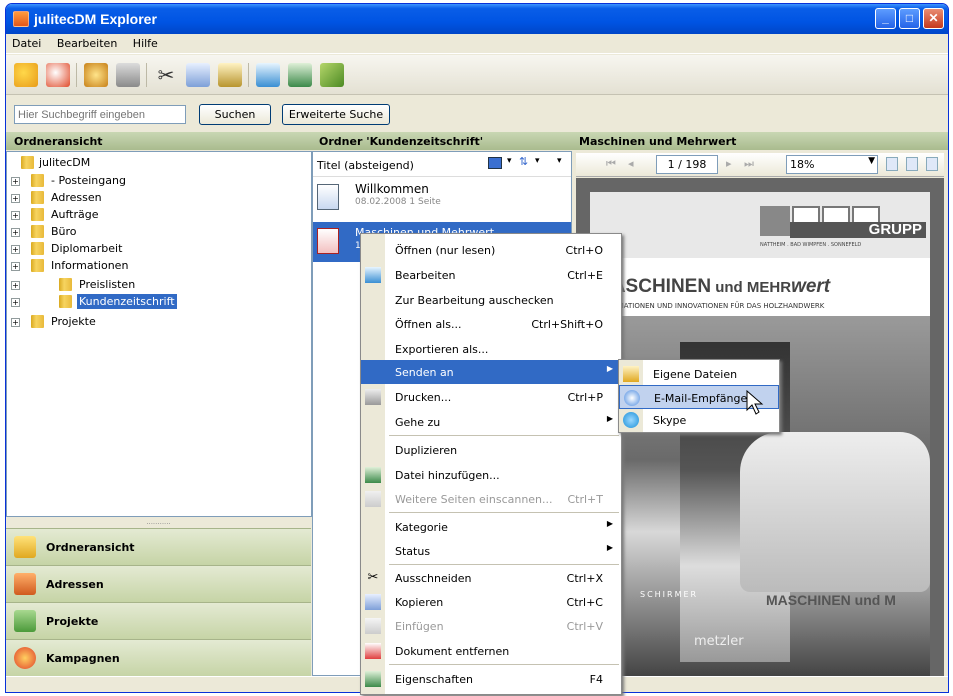 The image size is (953, 696). I want to click on menu-item-scan-more: Weitere Seiten einscannen... Ctrl+T, so click(491, 499).